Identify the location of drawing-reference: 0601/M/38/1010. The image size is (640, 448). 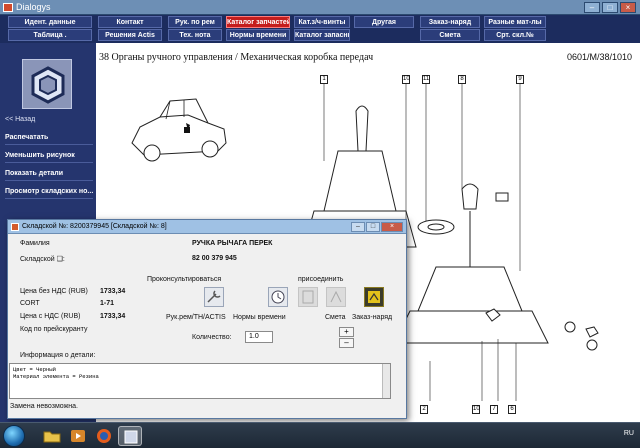
(599, 57).